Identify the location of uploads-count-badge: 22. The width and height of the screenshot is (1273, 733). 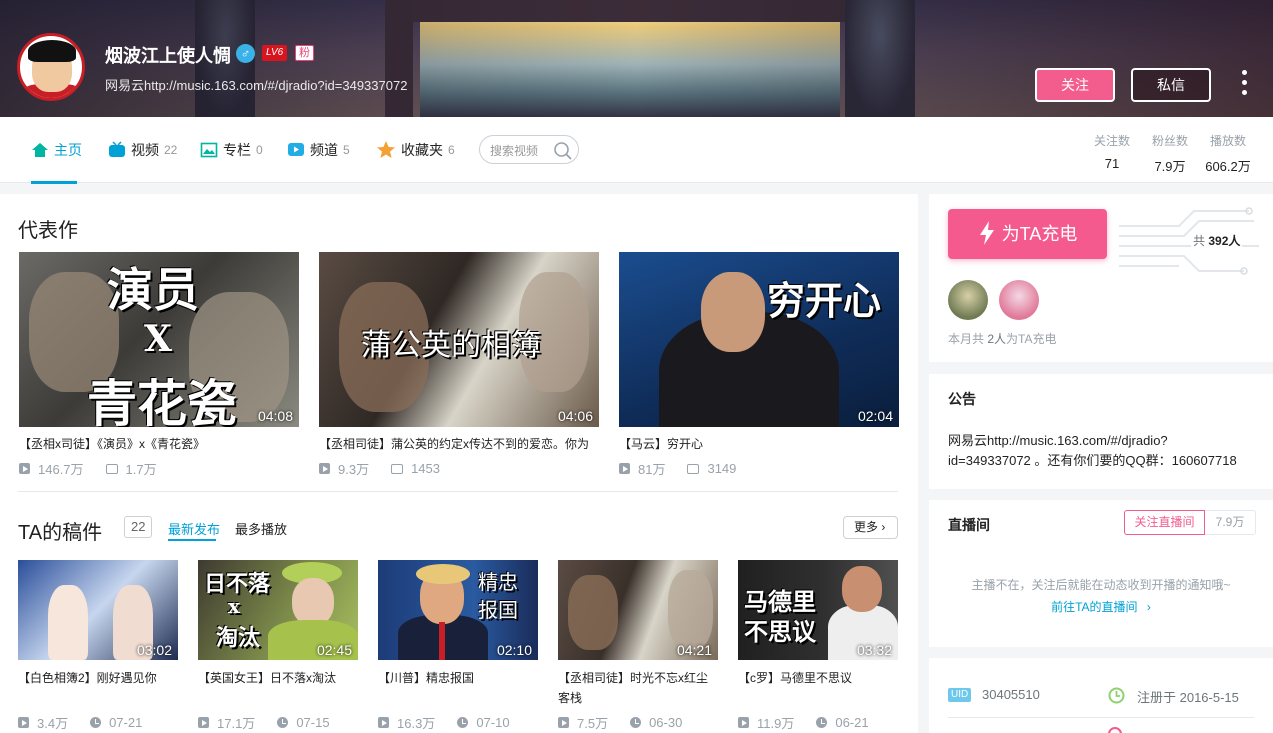
(138, 527).